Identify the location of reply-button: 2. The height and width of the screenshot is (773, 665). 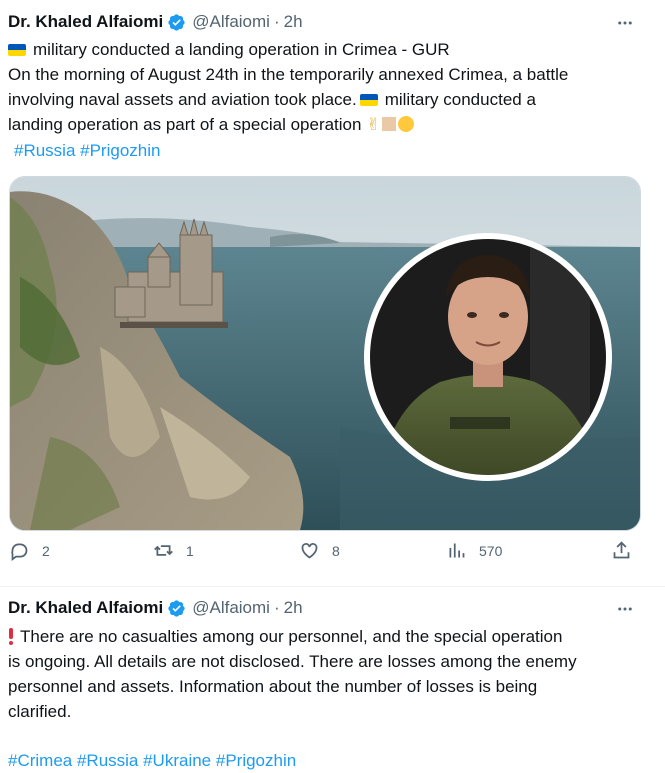
(29, 550).